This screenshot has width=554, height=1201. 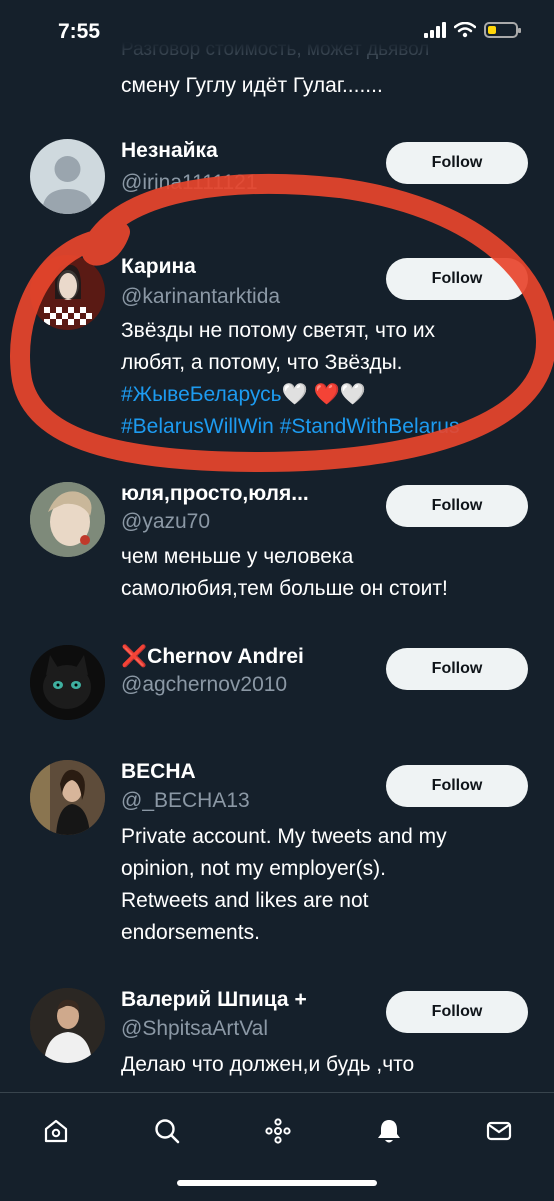 I want to click on wifi-icon, so click(x=465, y=30).